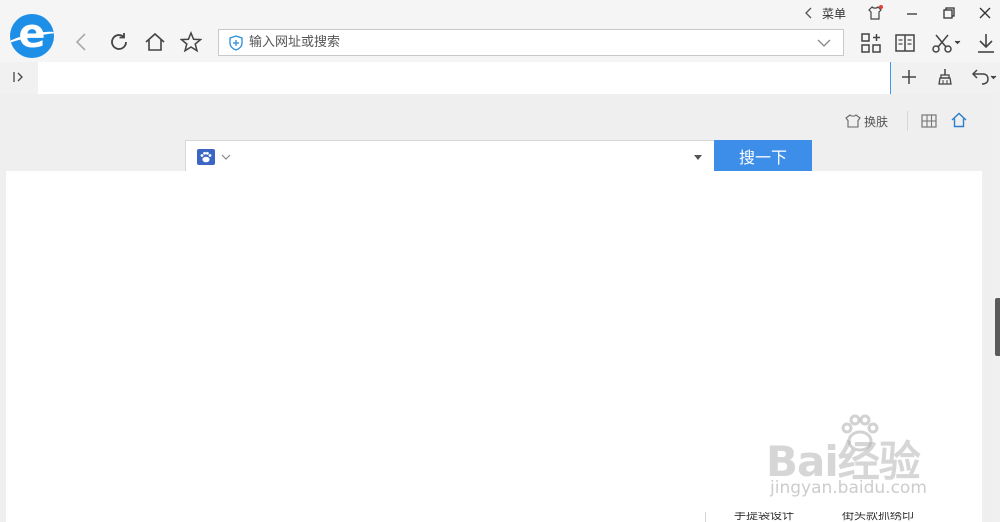  I want to click on star-icon, so click(191, 42).